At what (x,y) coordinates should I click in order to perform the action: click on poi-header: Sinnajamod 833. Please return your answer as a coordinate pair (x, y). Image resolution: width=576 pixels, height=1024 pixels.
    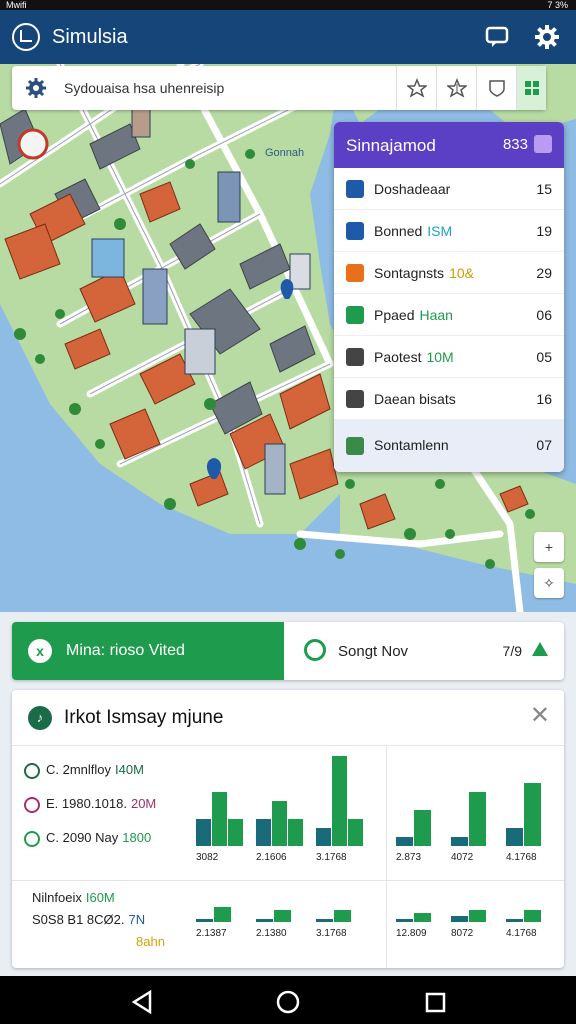
    Looking at the image, I should click on (449, 145).